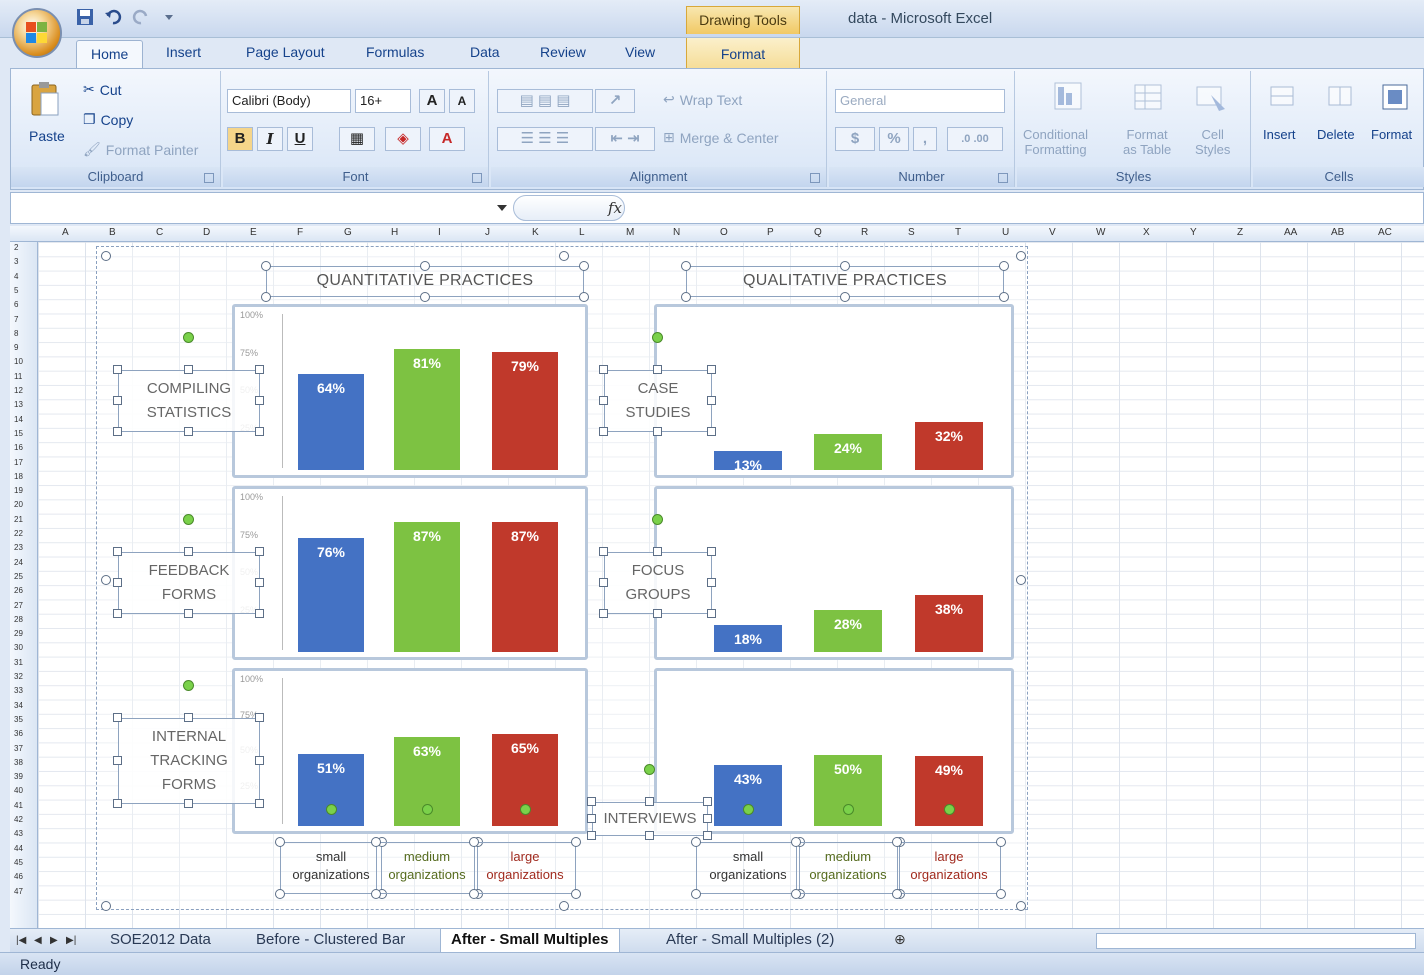 The height and width of the screenshot is (975, 1424). What do you see at coordinates (18, 390) in the screenshot?
I see `row-header-12: 12` at bounding box center [18, 390].